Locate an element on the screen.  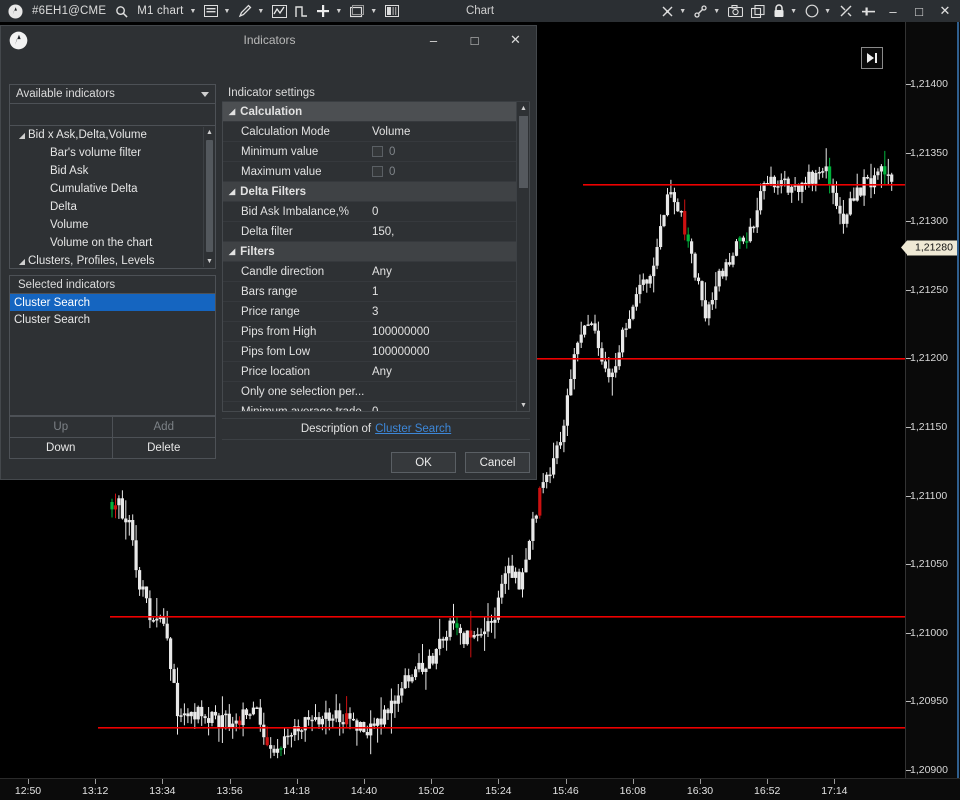
panel-icon is located at coordinates (357, 11).